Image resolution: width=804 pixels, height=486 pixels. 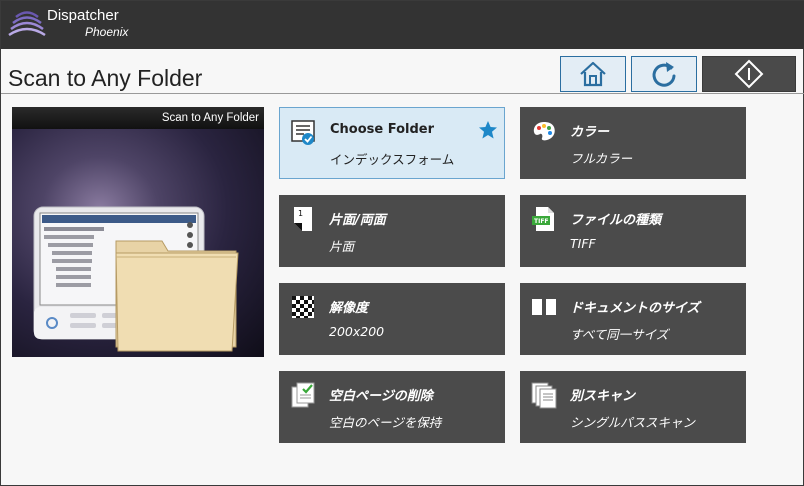 I want to click on tile-value: 空白のページを保持, so click(x=385, y=422).